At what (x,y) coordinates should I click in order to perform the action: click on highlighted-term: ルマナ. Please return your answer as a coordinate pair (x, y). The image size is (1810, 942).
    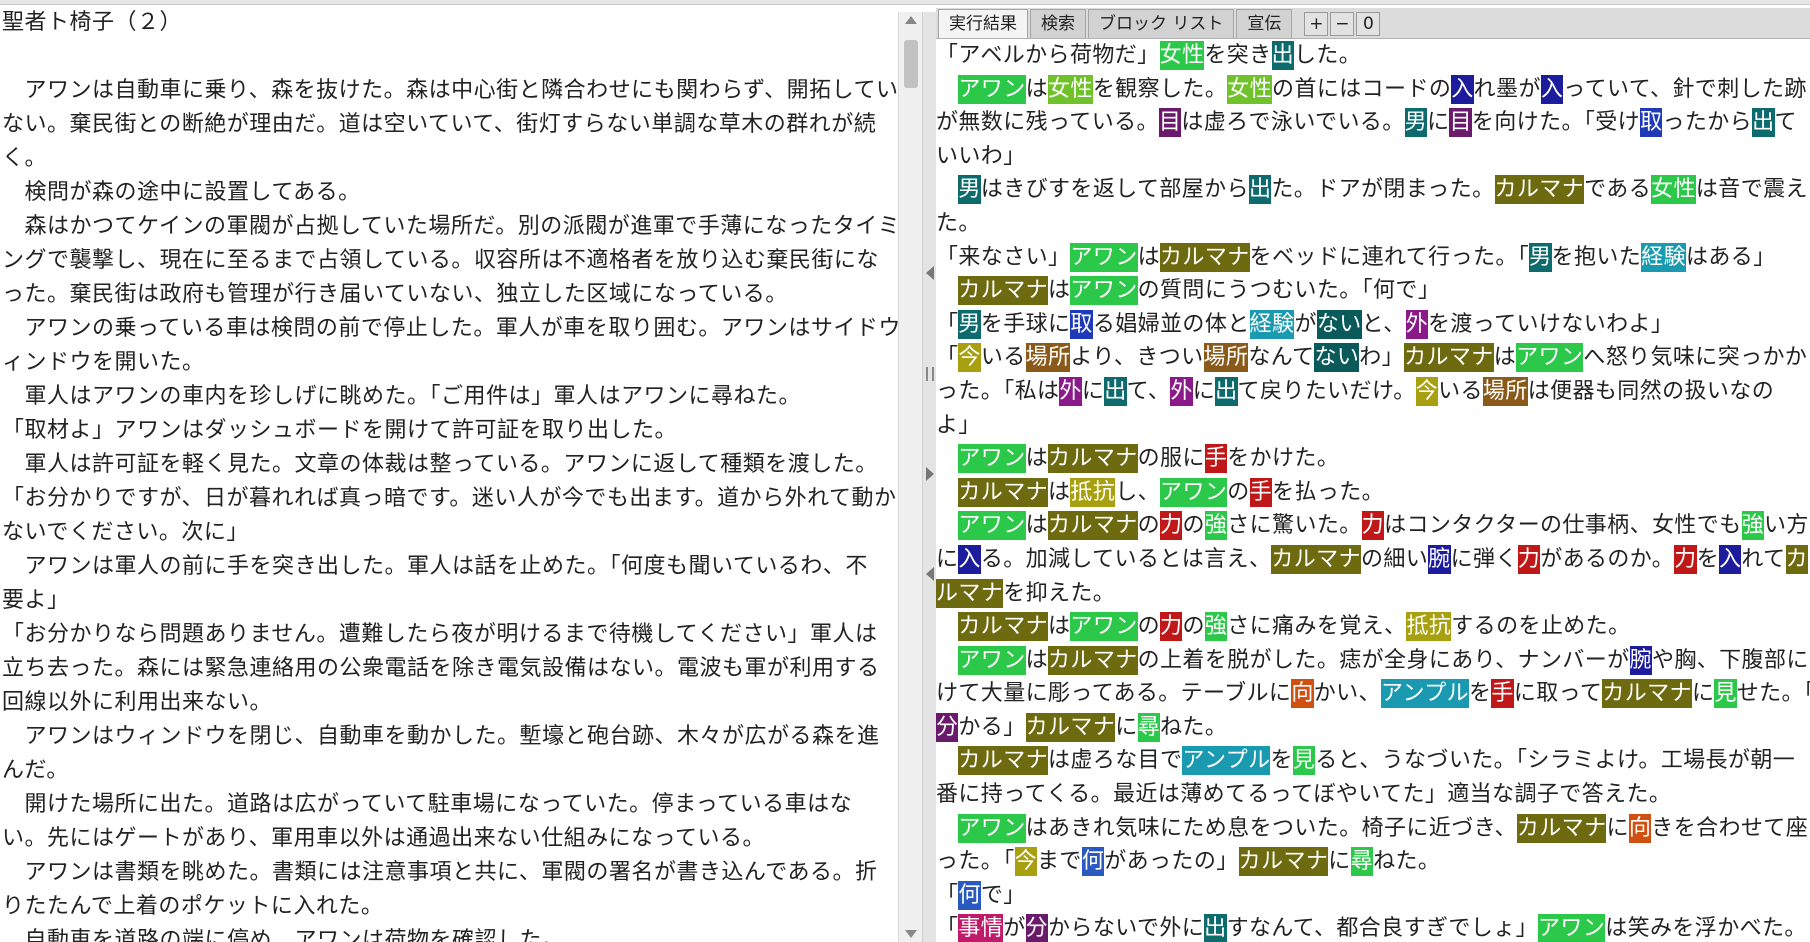
    Looking at the image, I should click on (970, 593).